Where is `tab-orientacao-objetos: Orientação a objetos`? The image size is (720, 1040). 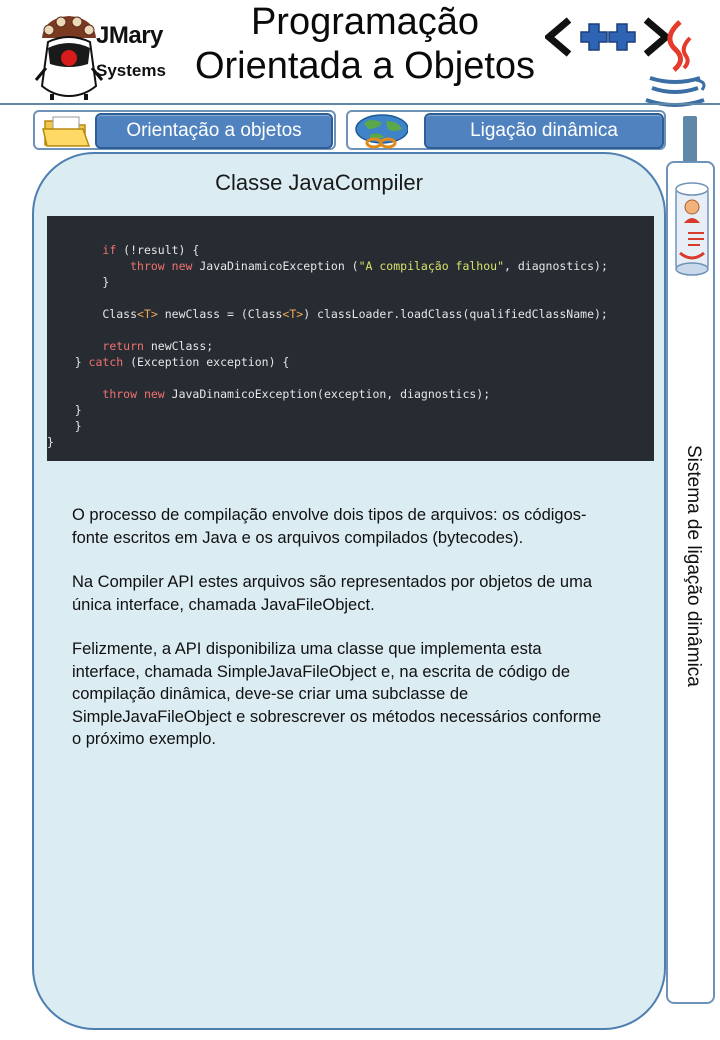
tab-orientacao-objetos: Orientação a objetos is located at coordinates (184, 130).